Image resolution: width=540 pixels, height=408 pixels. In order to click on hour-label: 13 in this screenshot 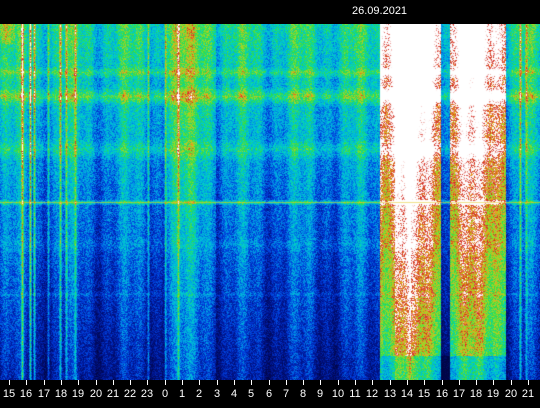, I will do `click(390, 394)`.